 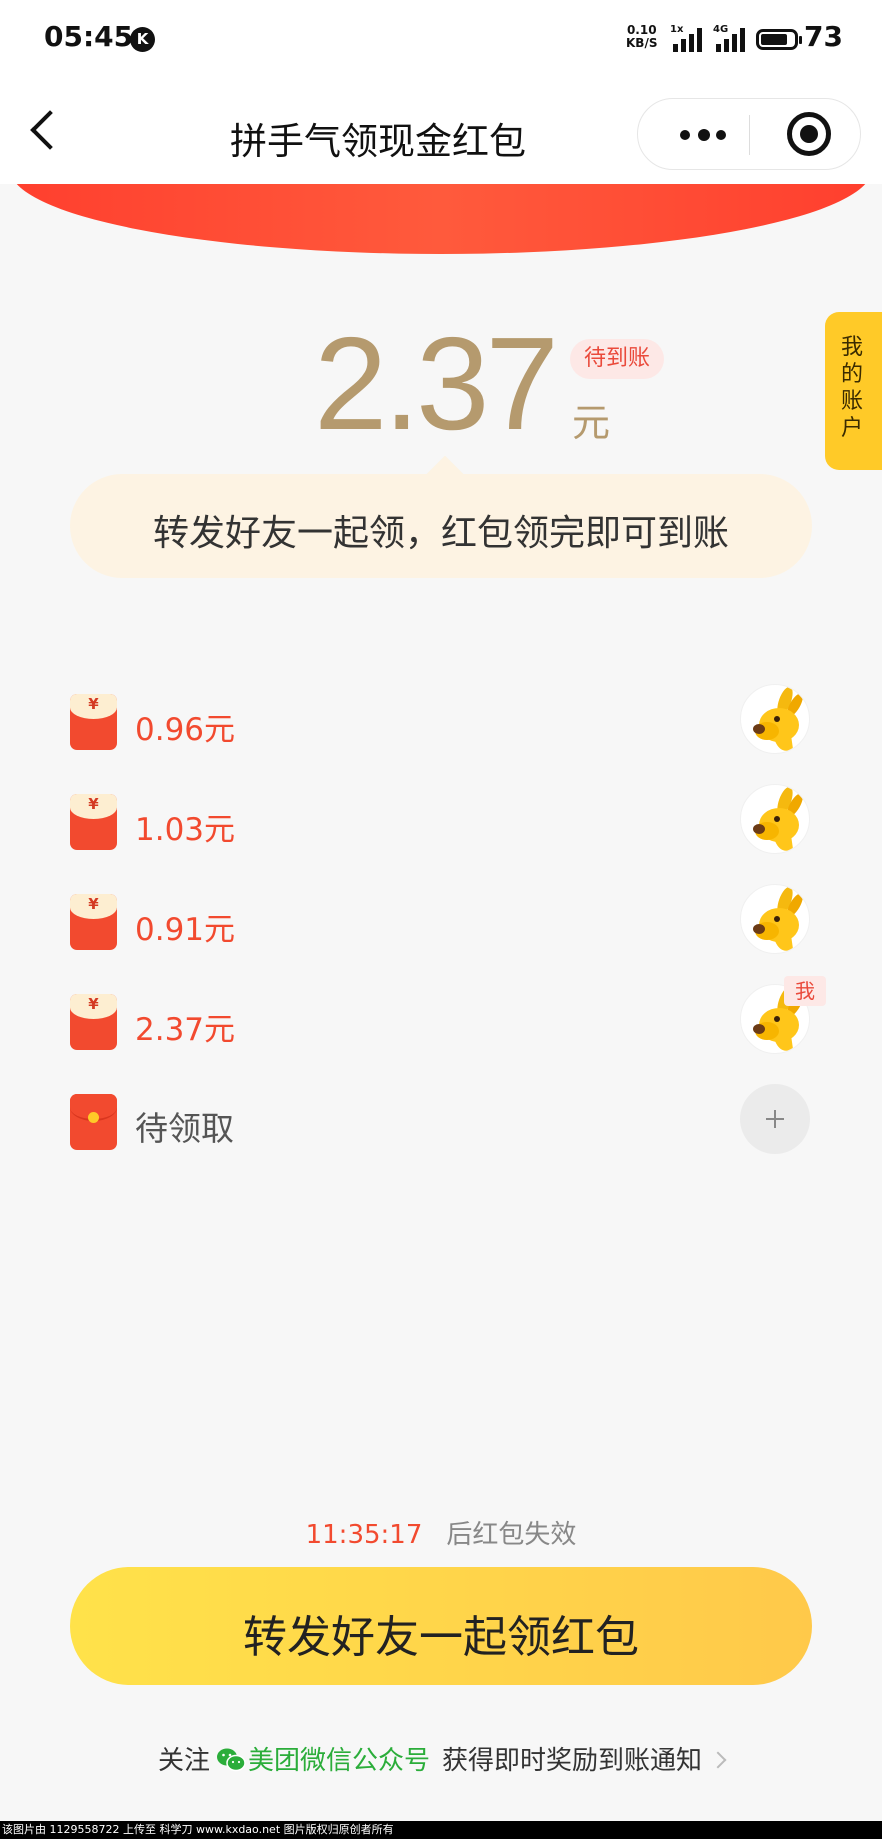 I want to click on follow-suffix: 获得即时奖励到账通知, so click(x=572, y=1761).